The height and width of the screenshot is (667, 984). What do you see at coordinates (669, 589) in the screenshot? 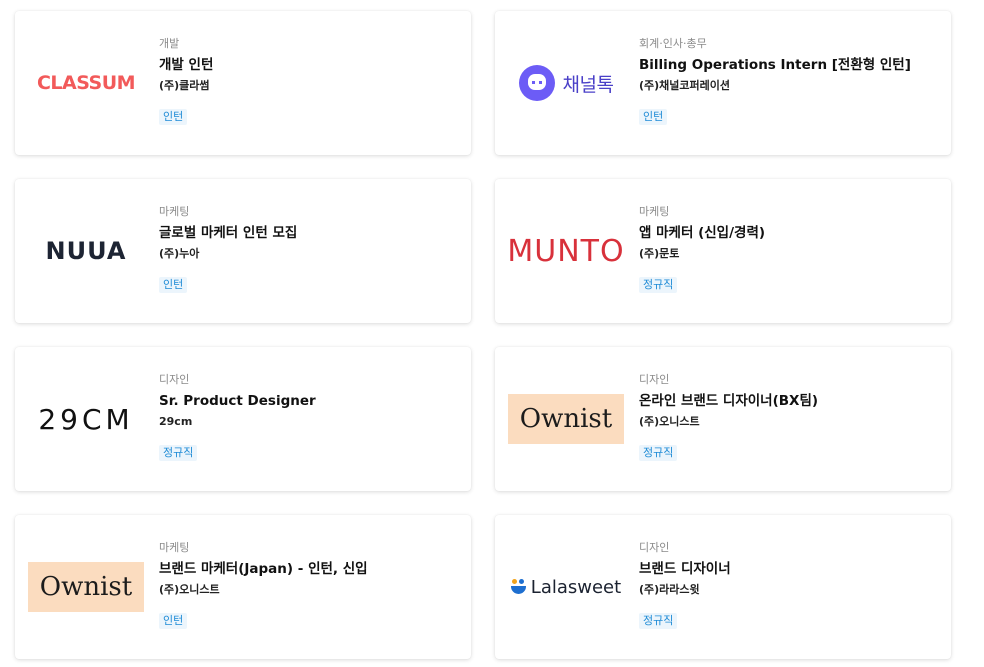
I see `company-name: (주)라라스윗` at bounding box center [669, 589].